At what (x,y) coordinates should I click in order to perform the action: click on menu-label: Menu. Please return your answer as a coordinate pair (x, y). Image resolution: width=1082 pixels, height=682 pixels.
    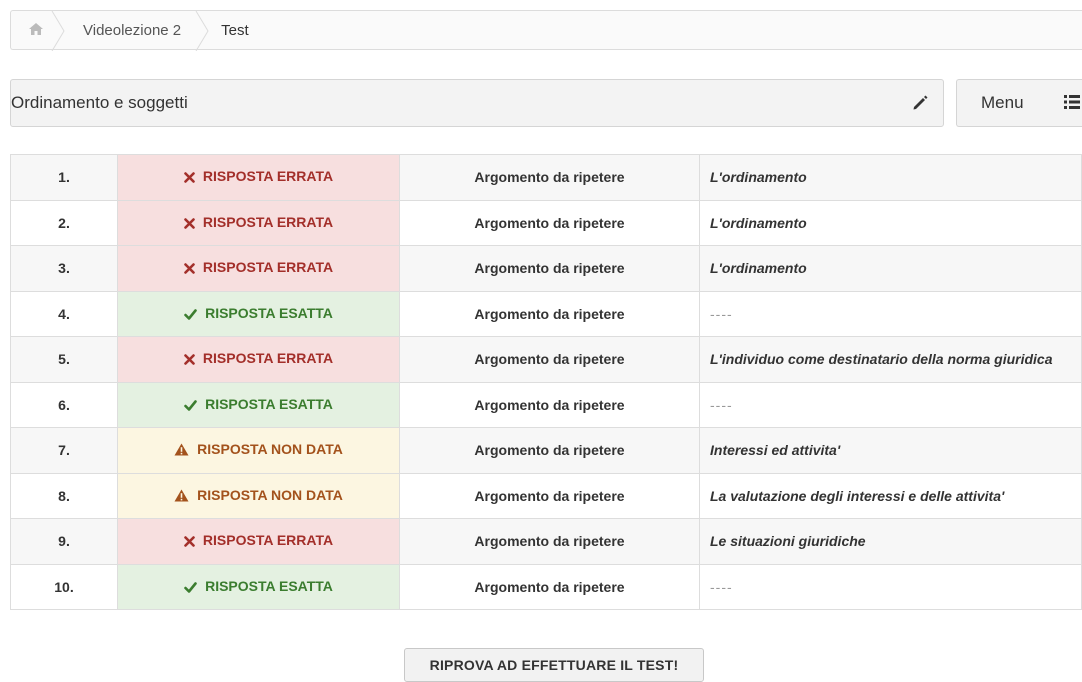
    Looking at the image, I should click on (1002, 102).